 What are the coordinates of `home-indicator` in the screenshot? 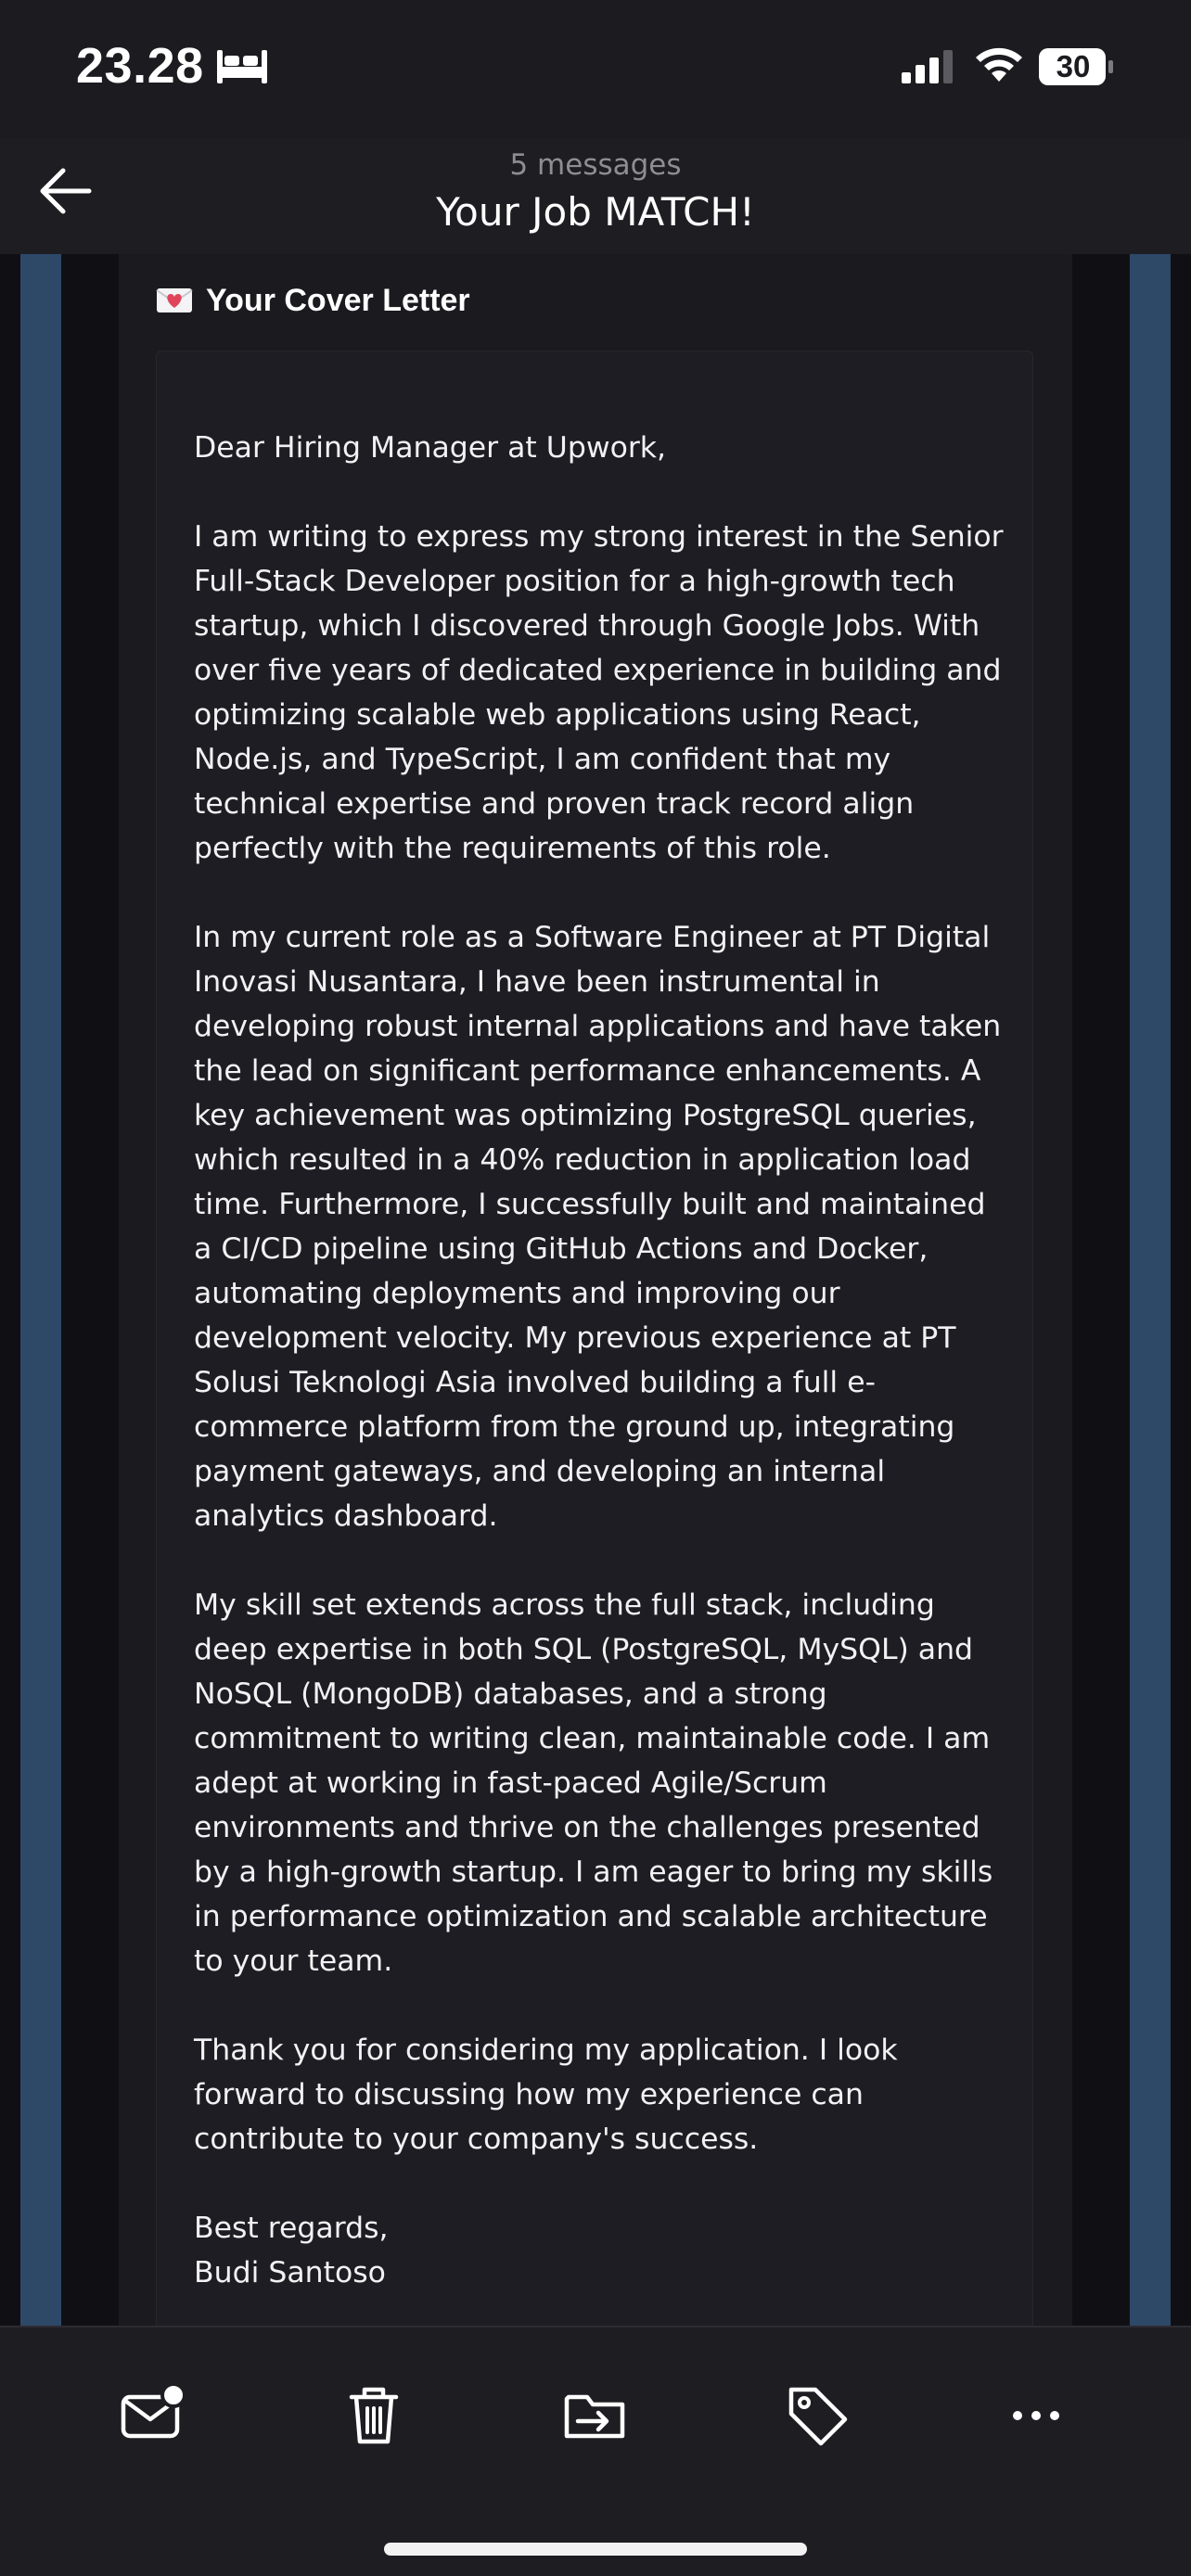 It's located at (595, 2549).